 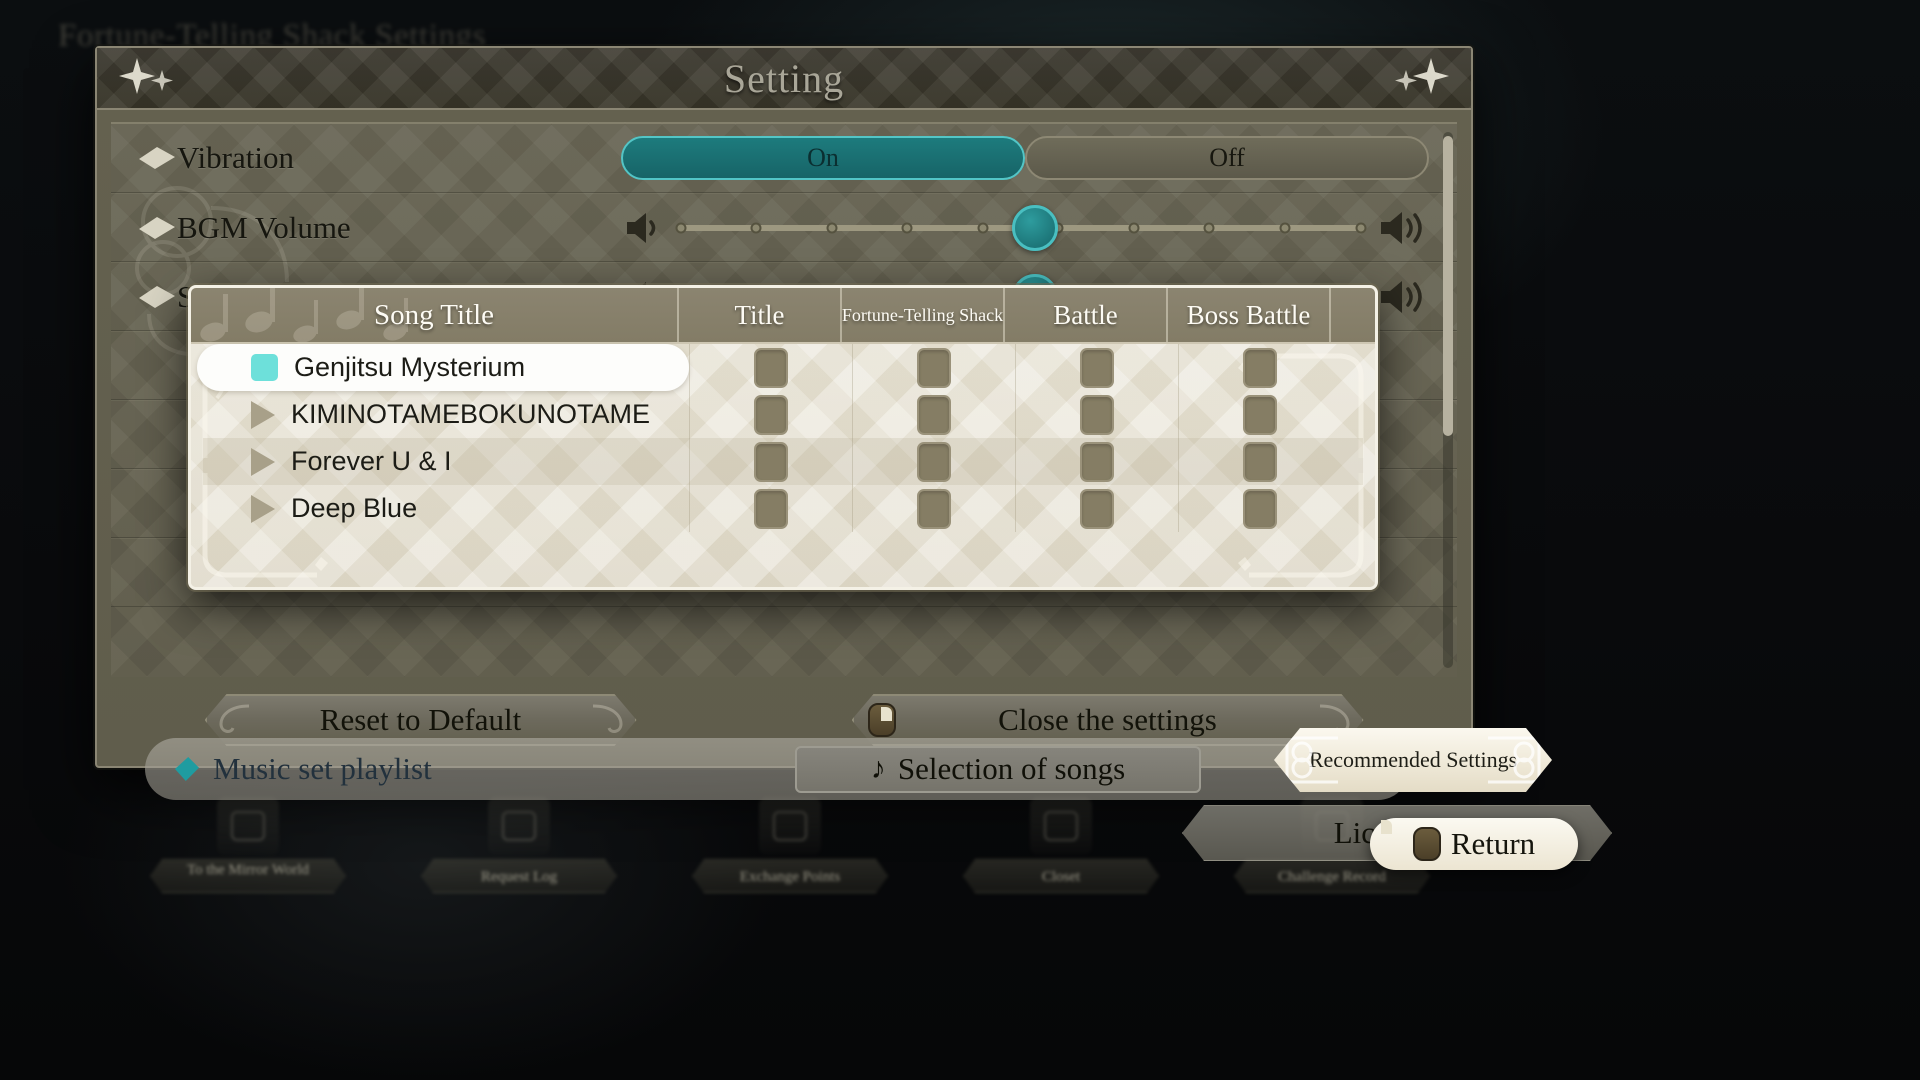 I want to click on song-row: Forever U & I, so click(x=783, y=461).